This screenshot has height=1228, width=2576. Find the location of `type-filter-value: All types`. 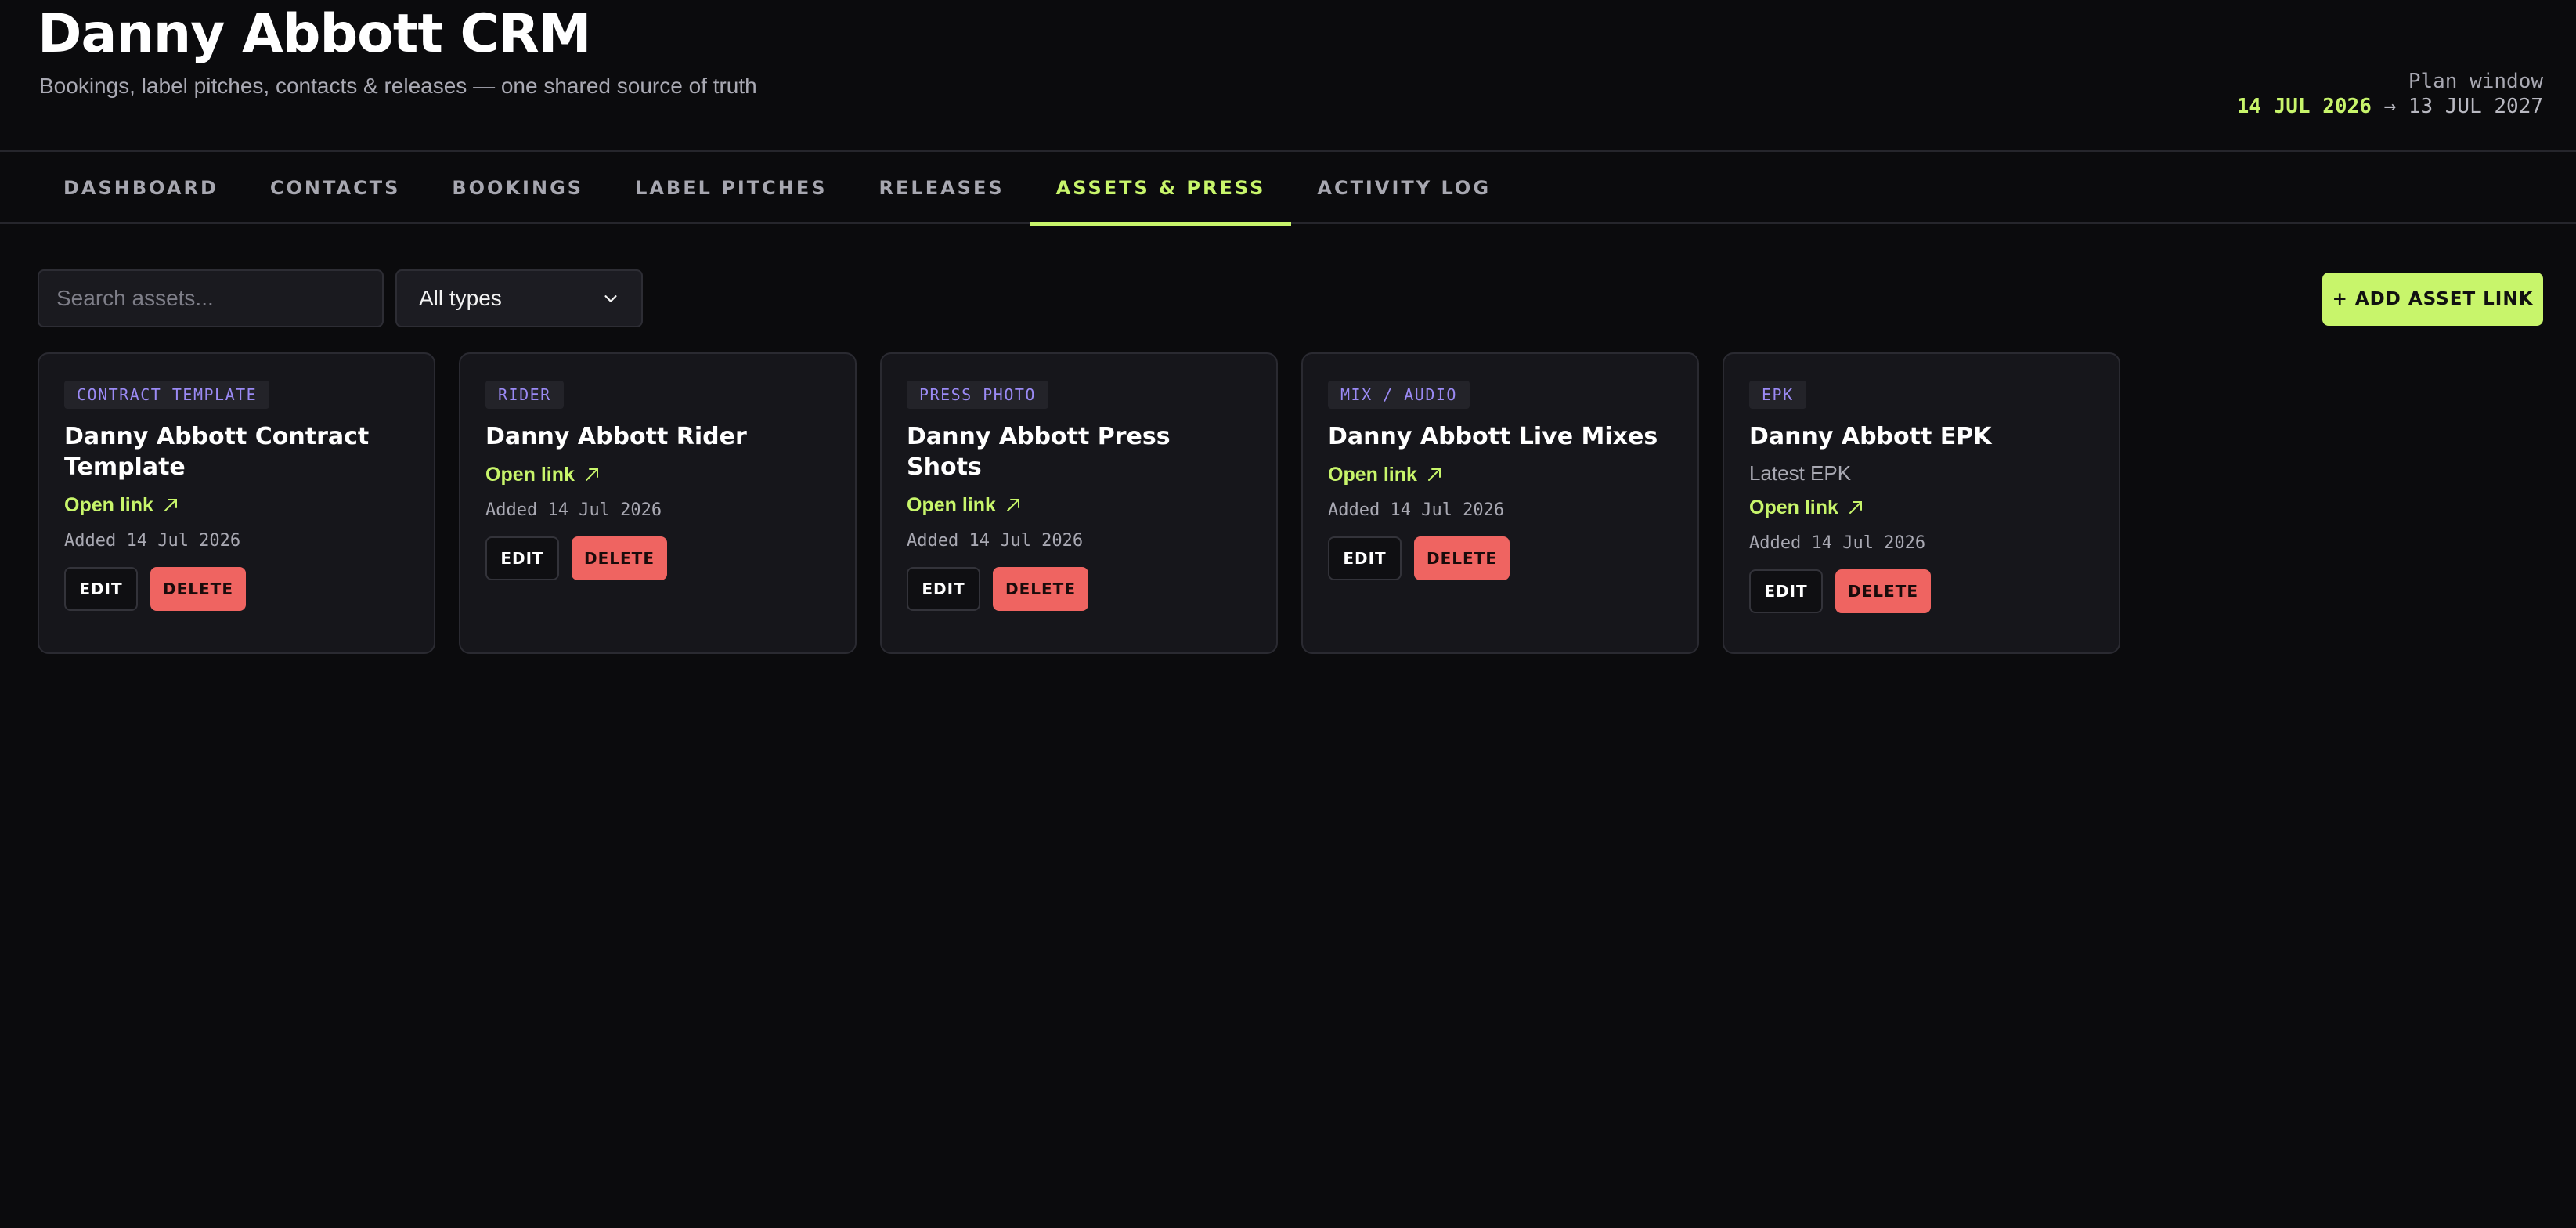

type-filter-value: All types is located at coordinates (460, 298).